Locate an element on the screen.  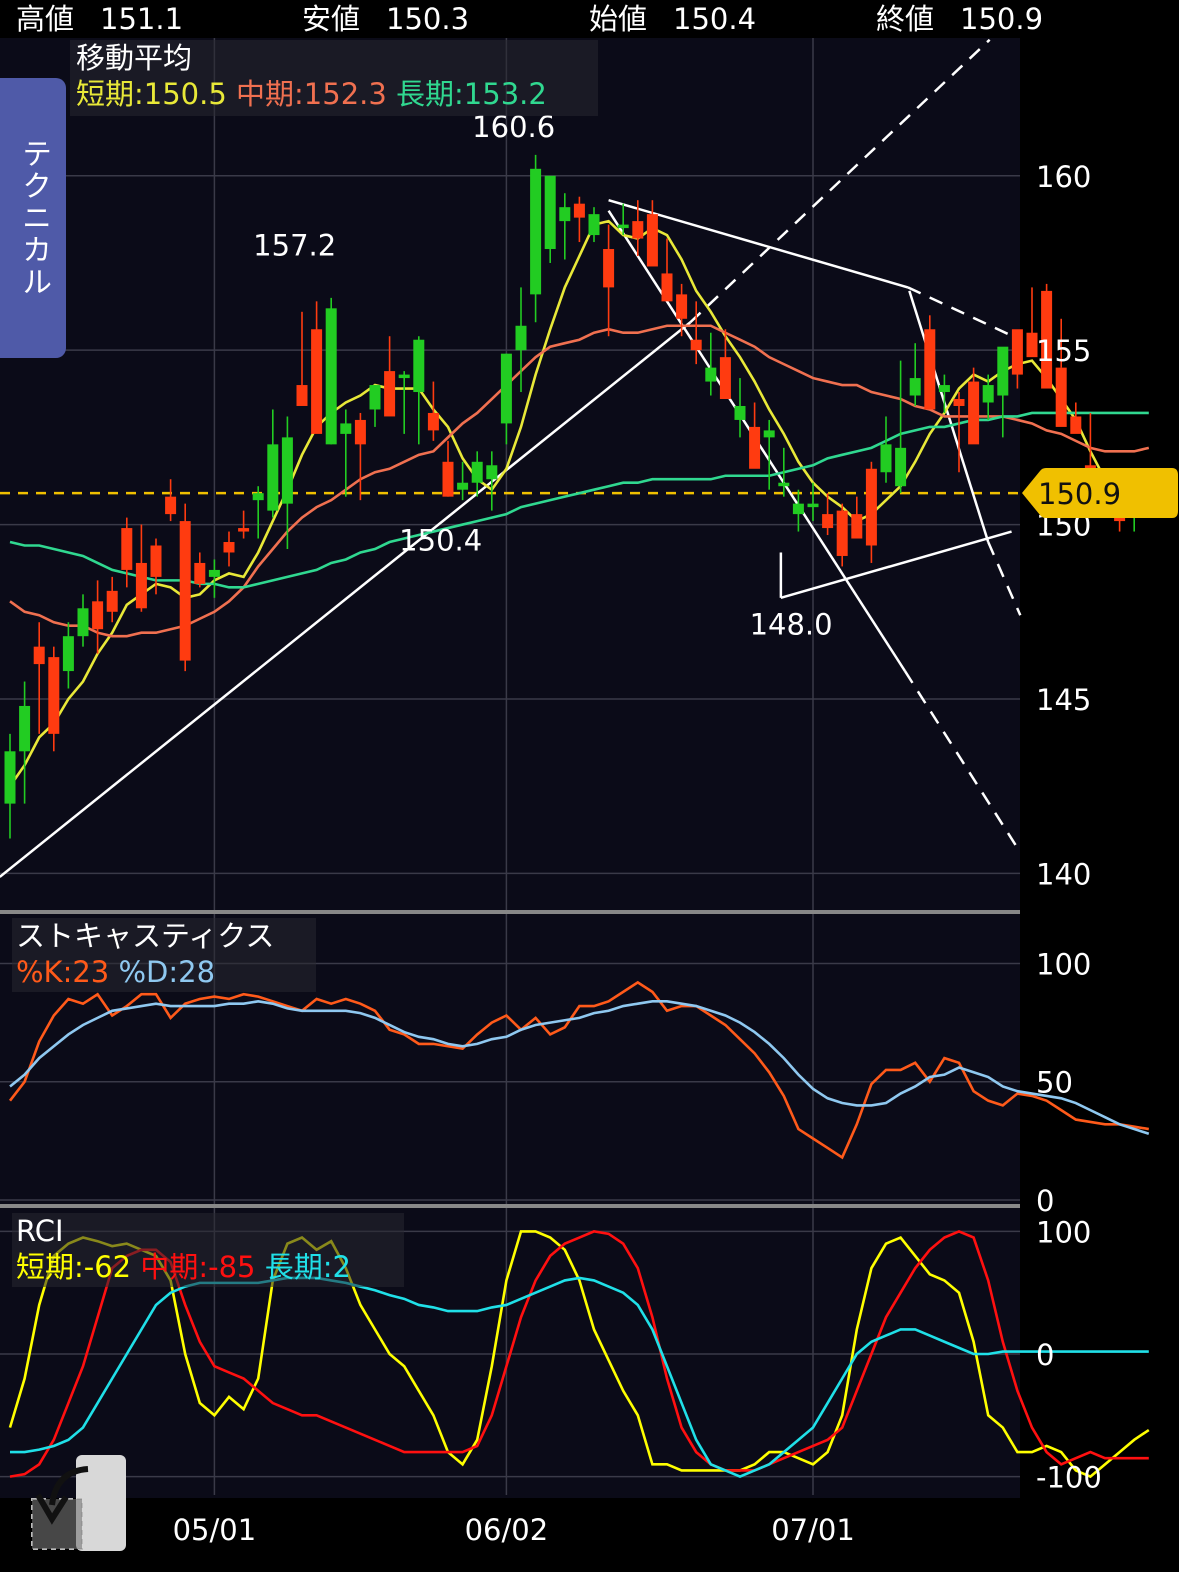
ma-short-label: 短期:150.5 is located at coordinates (151, 94).